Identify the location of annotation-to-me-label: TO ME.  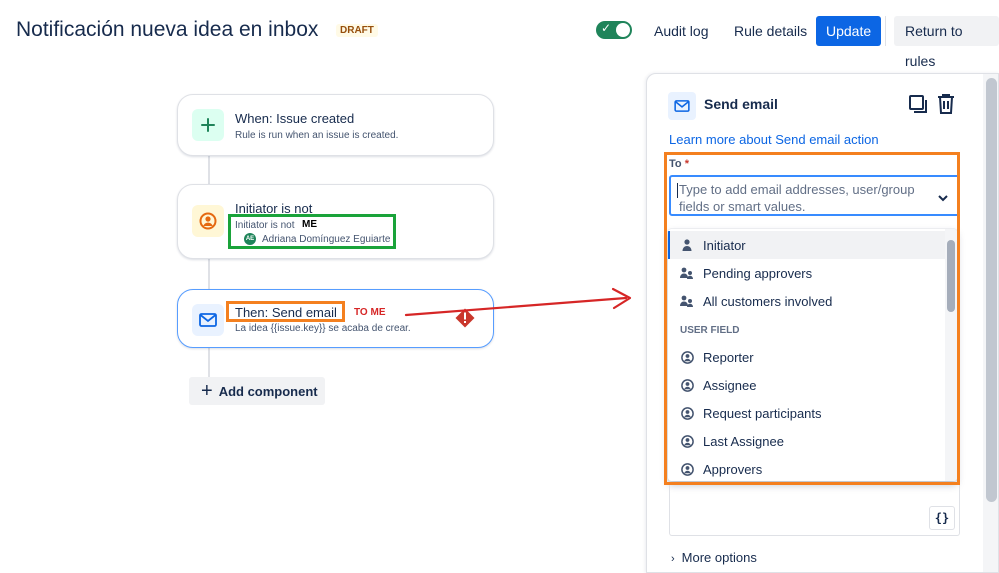
(370, 312).